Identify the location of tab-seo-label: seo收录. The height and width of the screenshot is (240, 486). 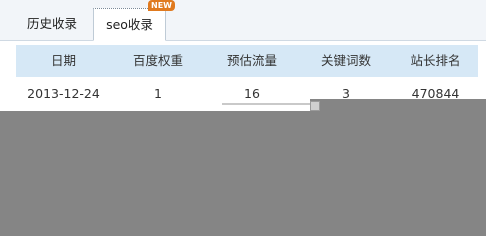
(129, 24).